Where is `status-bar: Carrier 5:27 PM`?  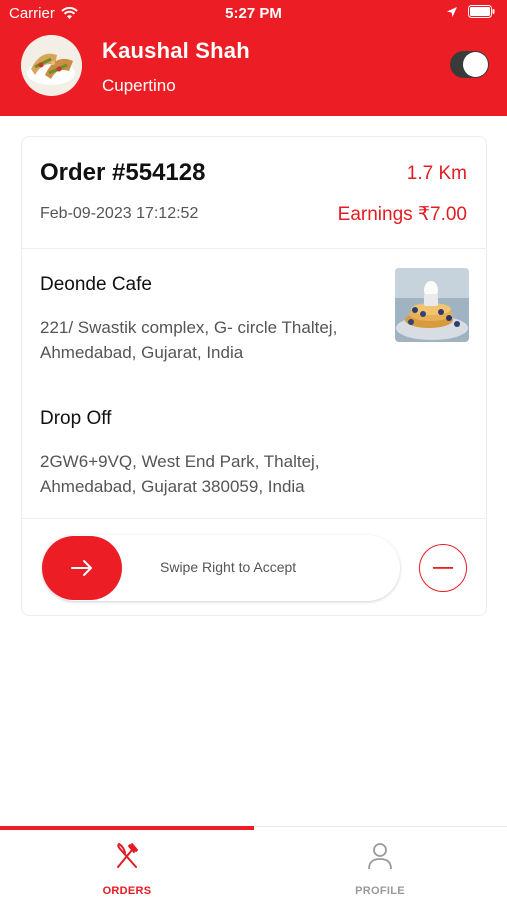 status-bar: Carrier 5:27 PM is located at coordinates (253, 14).